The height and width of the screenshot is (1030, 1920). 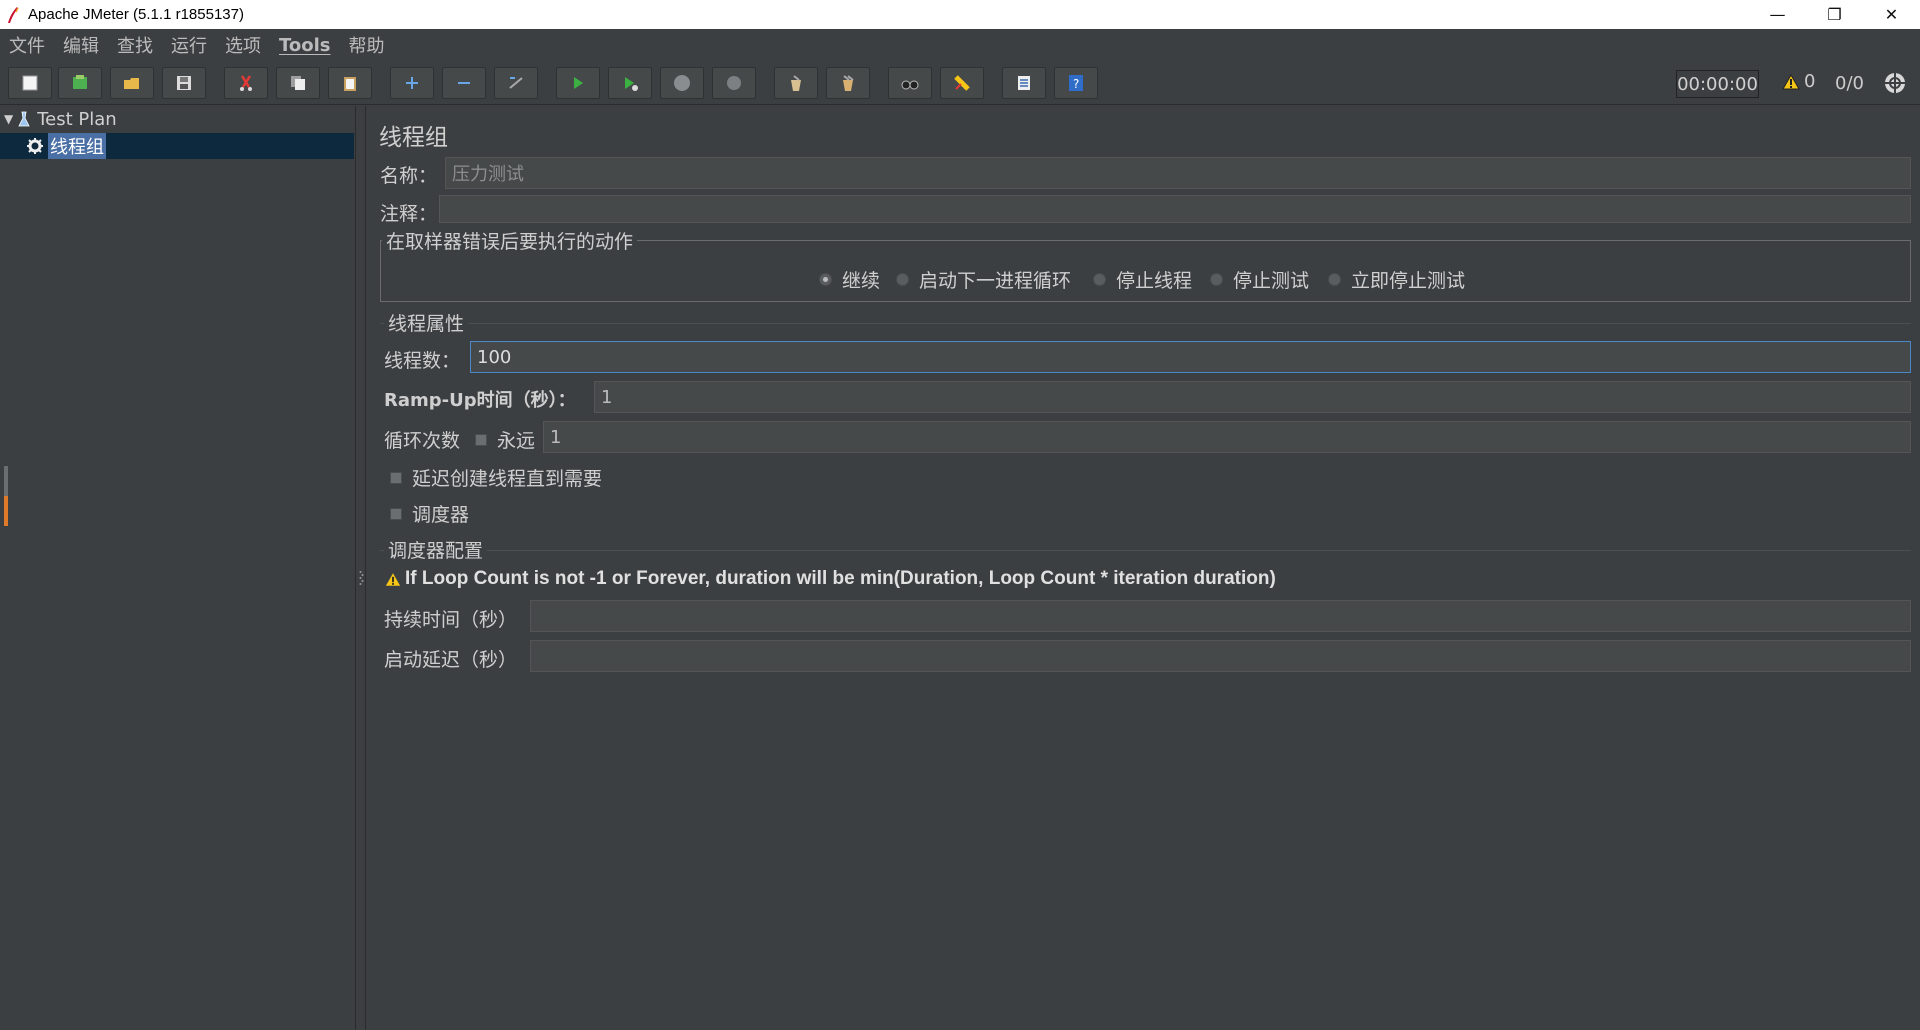 I want to click on menu-help: 帮助, so click(x=367, y=45).